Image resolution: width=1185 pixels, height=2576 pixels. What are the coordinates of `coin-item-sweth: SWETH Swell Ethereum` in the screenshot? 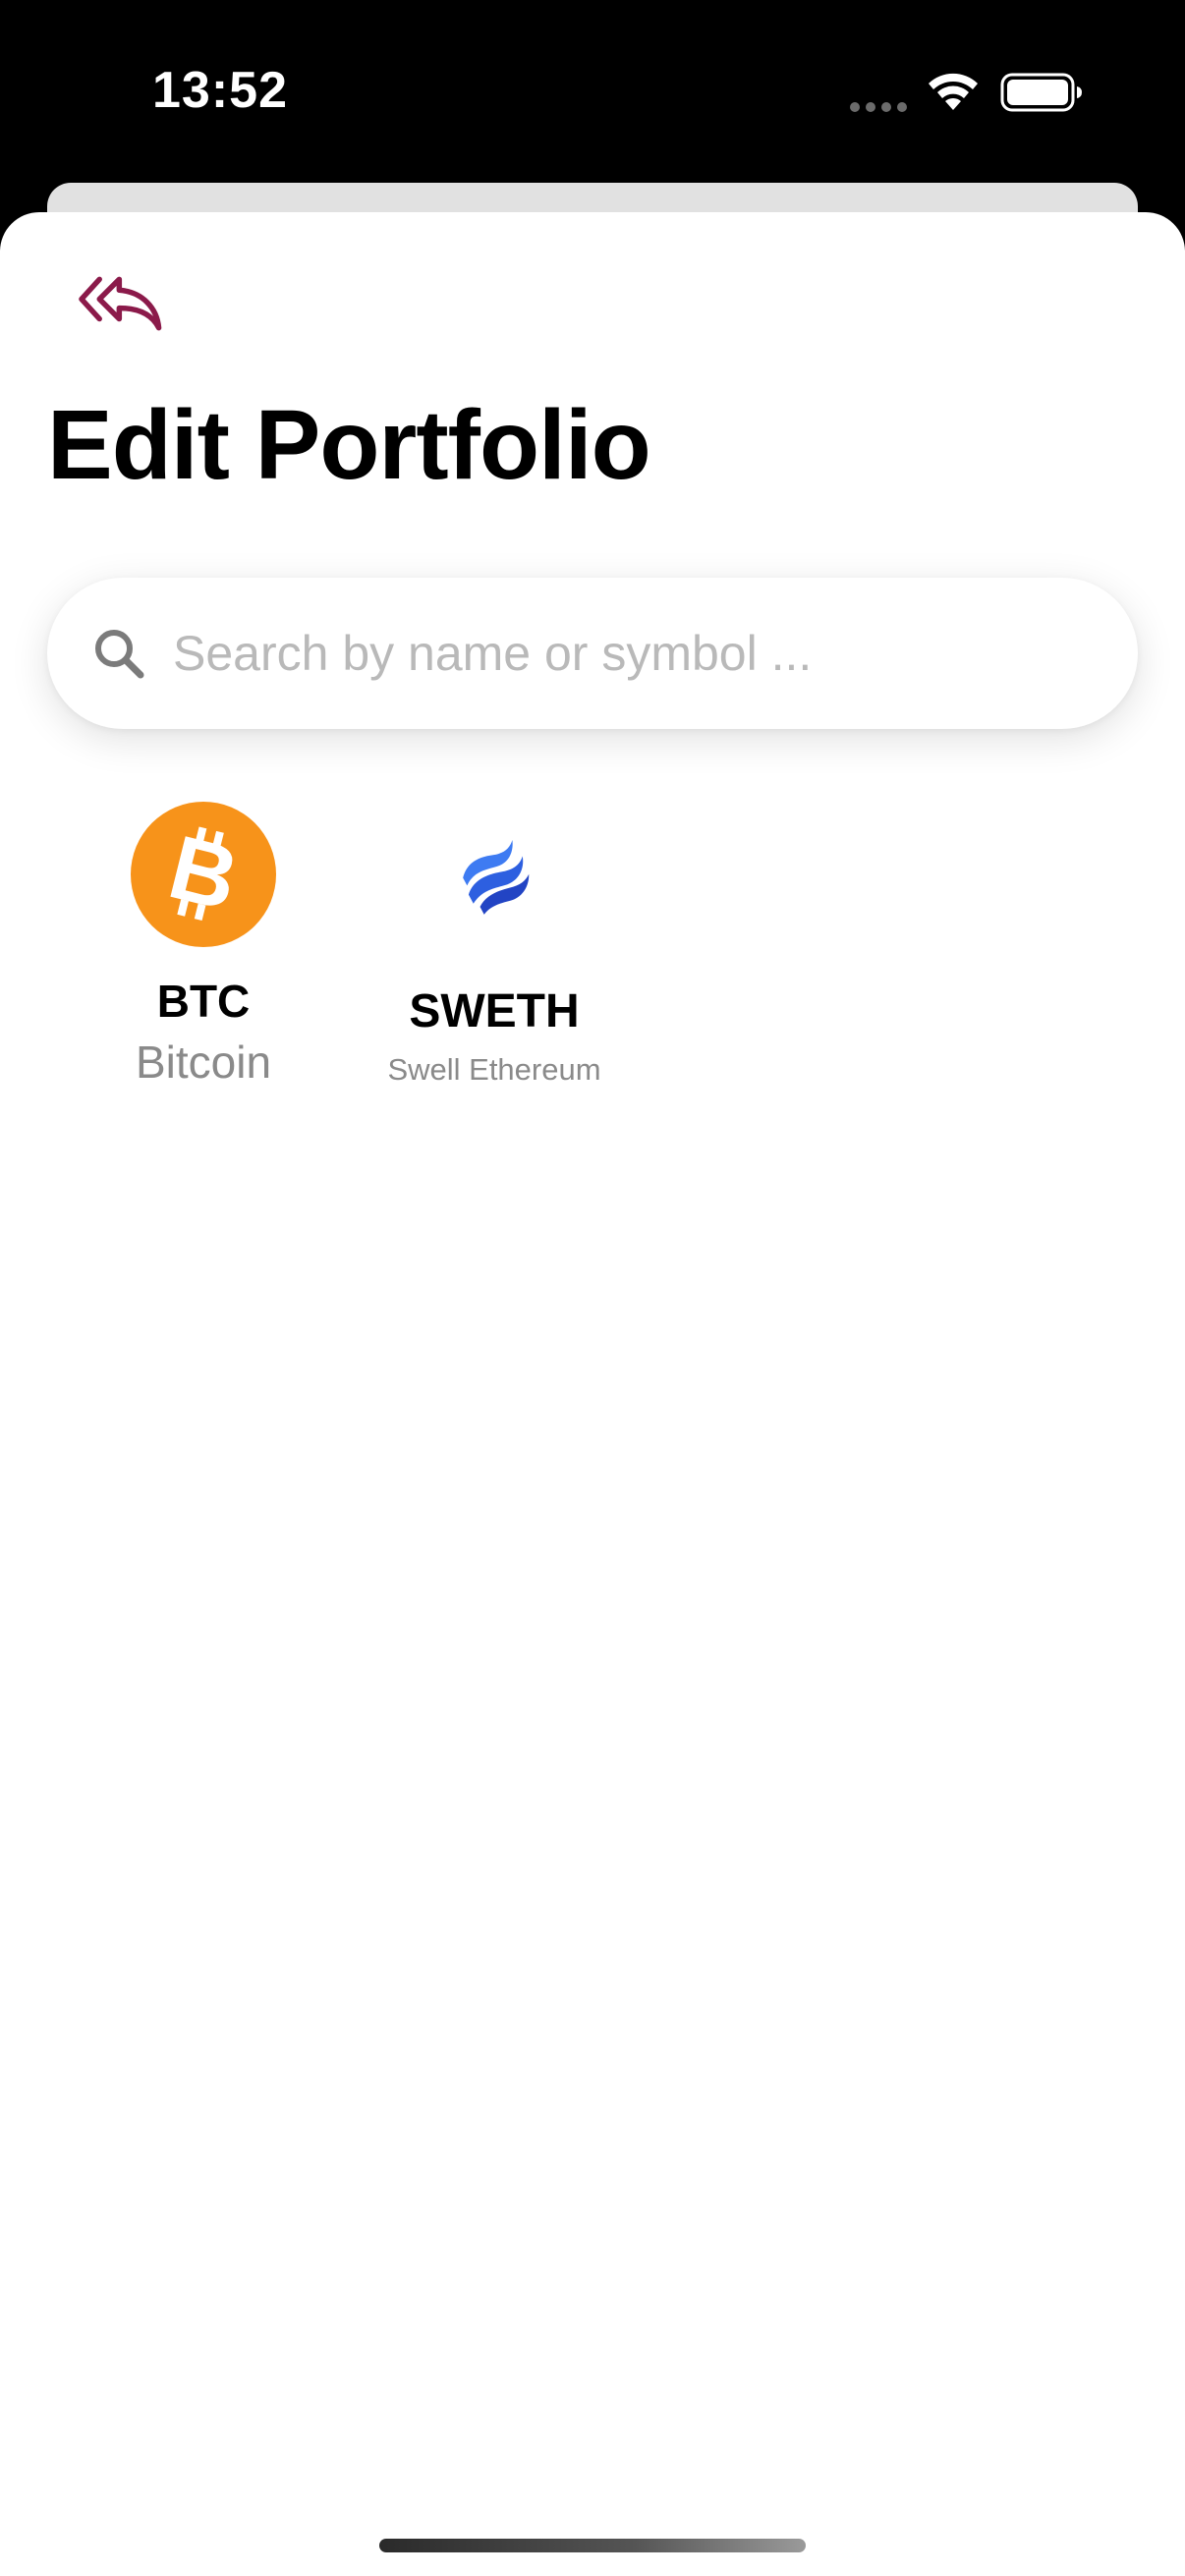 It's located at (495, 945).